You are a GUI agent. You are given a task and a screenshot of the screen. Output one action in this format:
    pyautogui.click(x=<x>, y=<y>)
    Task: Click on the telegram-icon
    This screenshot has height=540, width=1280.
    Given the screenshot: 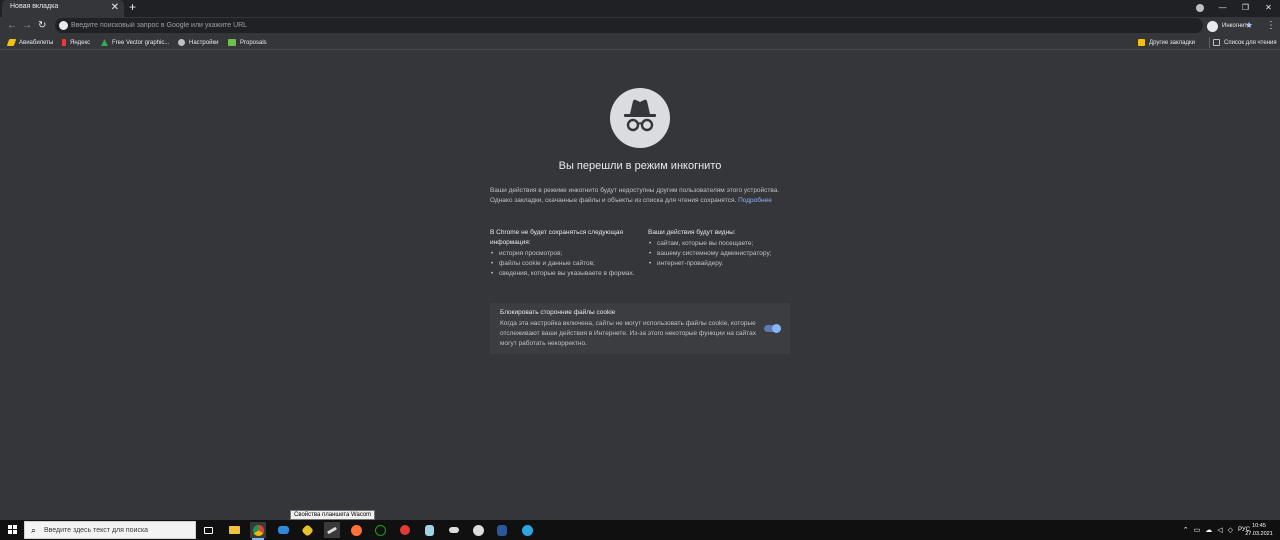 What is the action you would take?
    pyautogui.click(x=527, y=530)
    